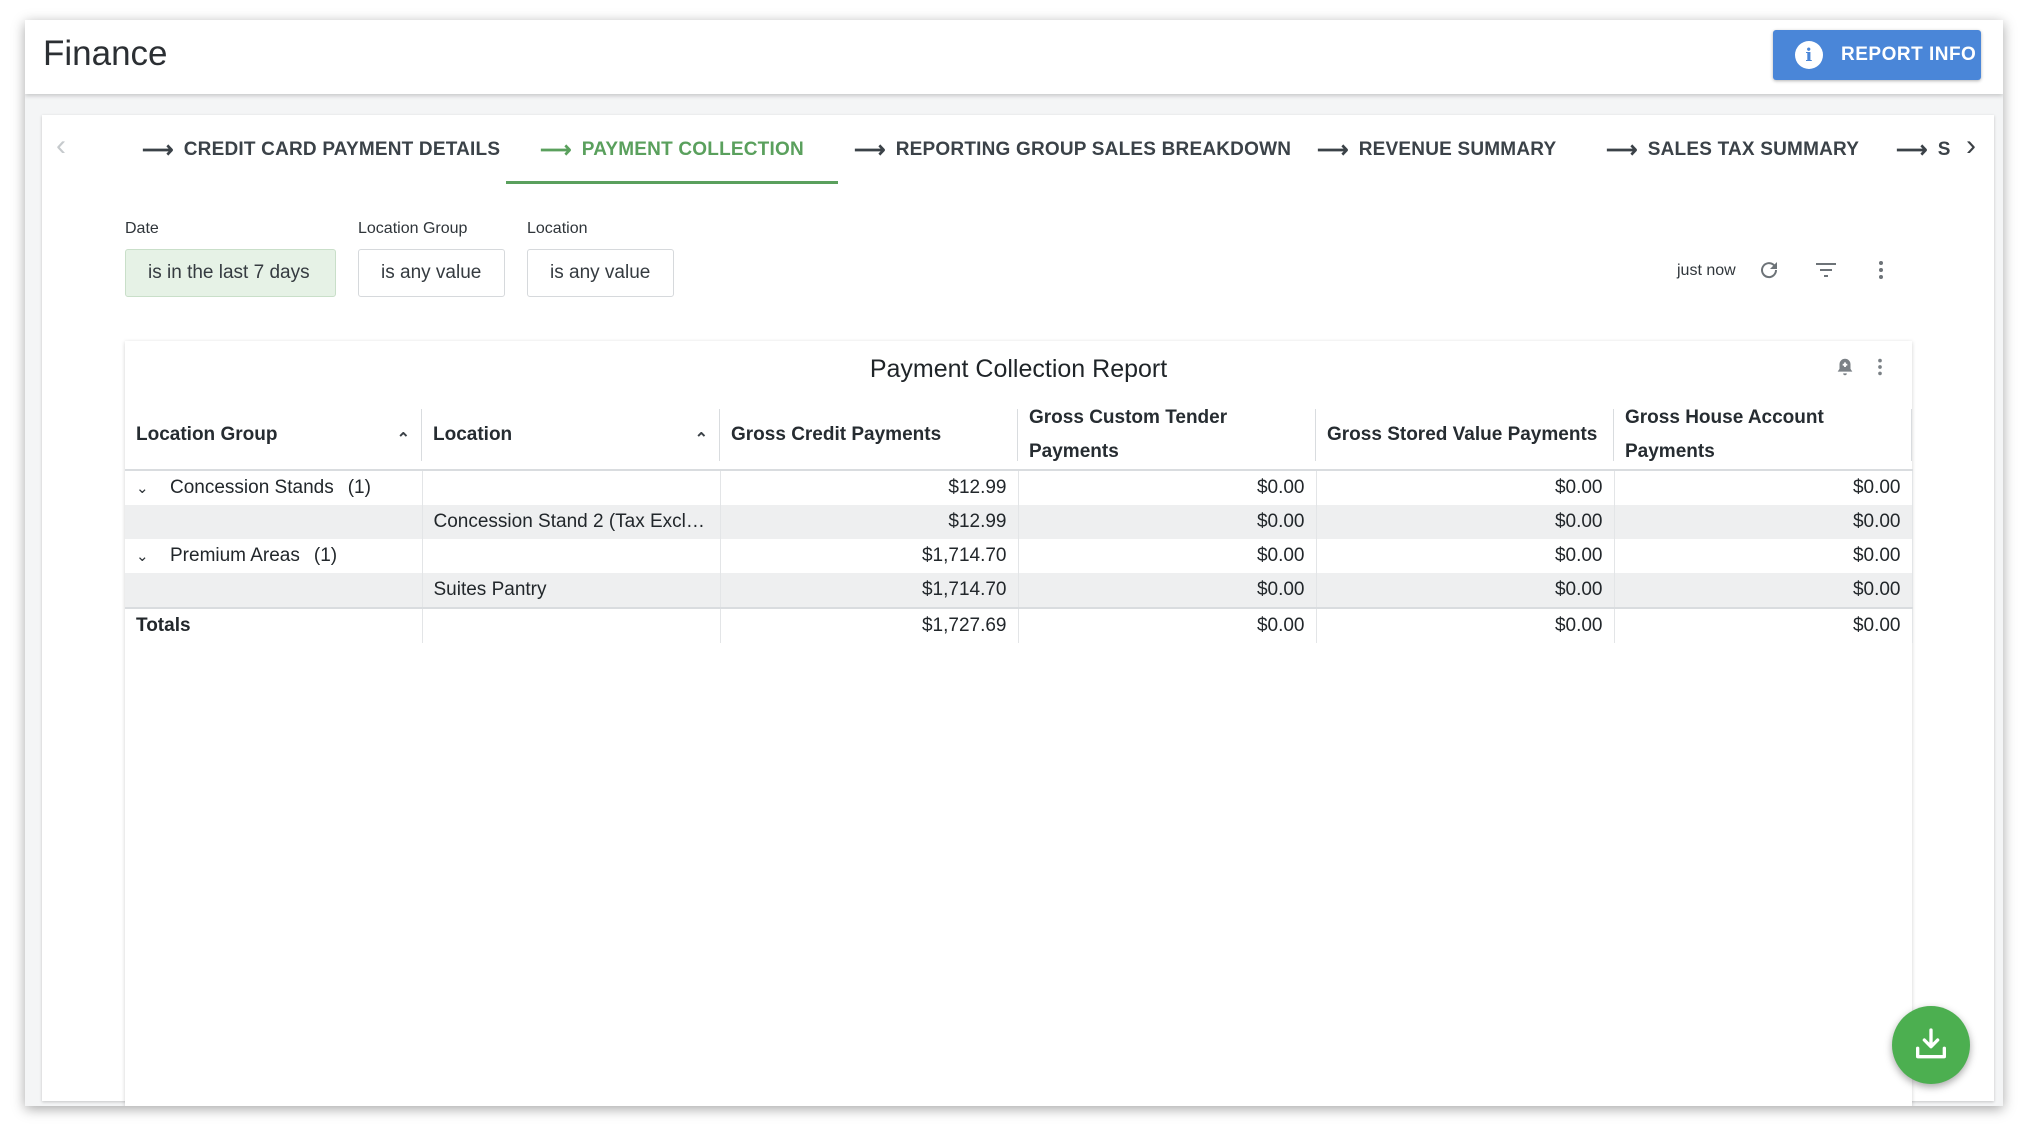  I want to click on column-header-gross-custom-tender: Gross Custom Tender Payments, so click(1167, 436).